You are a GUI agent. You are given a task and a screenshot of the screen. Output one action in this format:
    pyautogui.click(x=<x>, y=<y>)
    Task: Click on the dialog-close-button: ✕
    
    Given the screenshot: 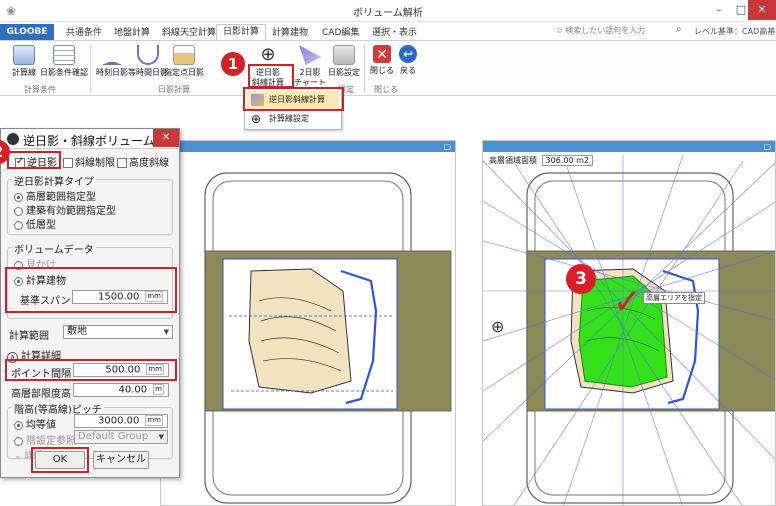 What is the action you would take?
    pyautogui.click(x=166, y=138)
    